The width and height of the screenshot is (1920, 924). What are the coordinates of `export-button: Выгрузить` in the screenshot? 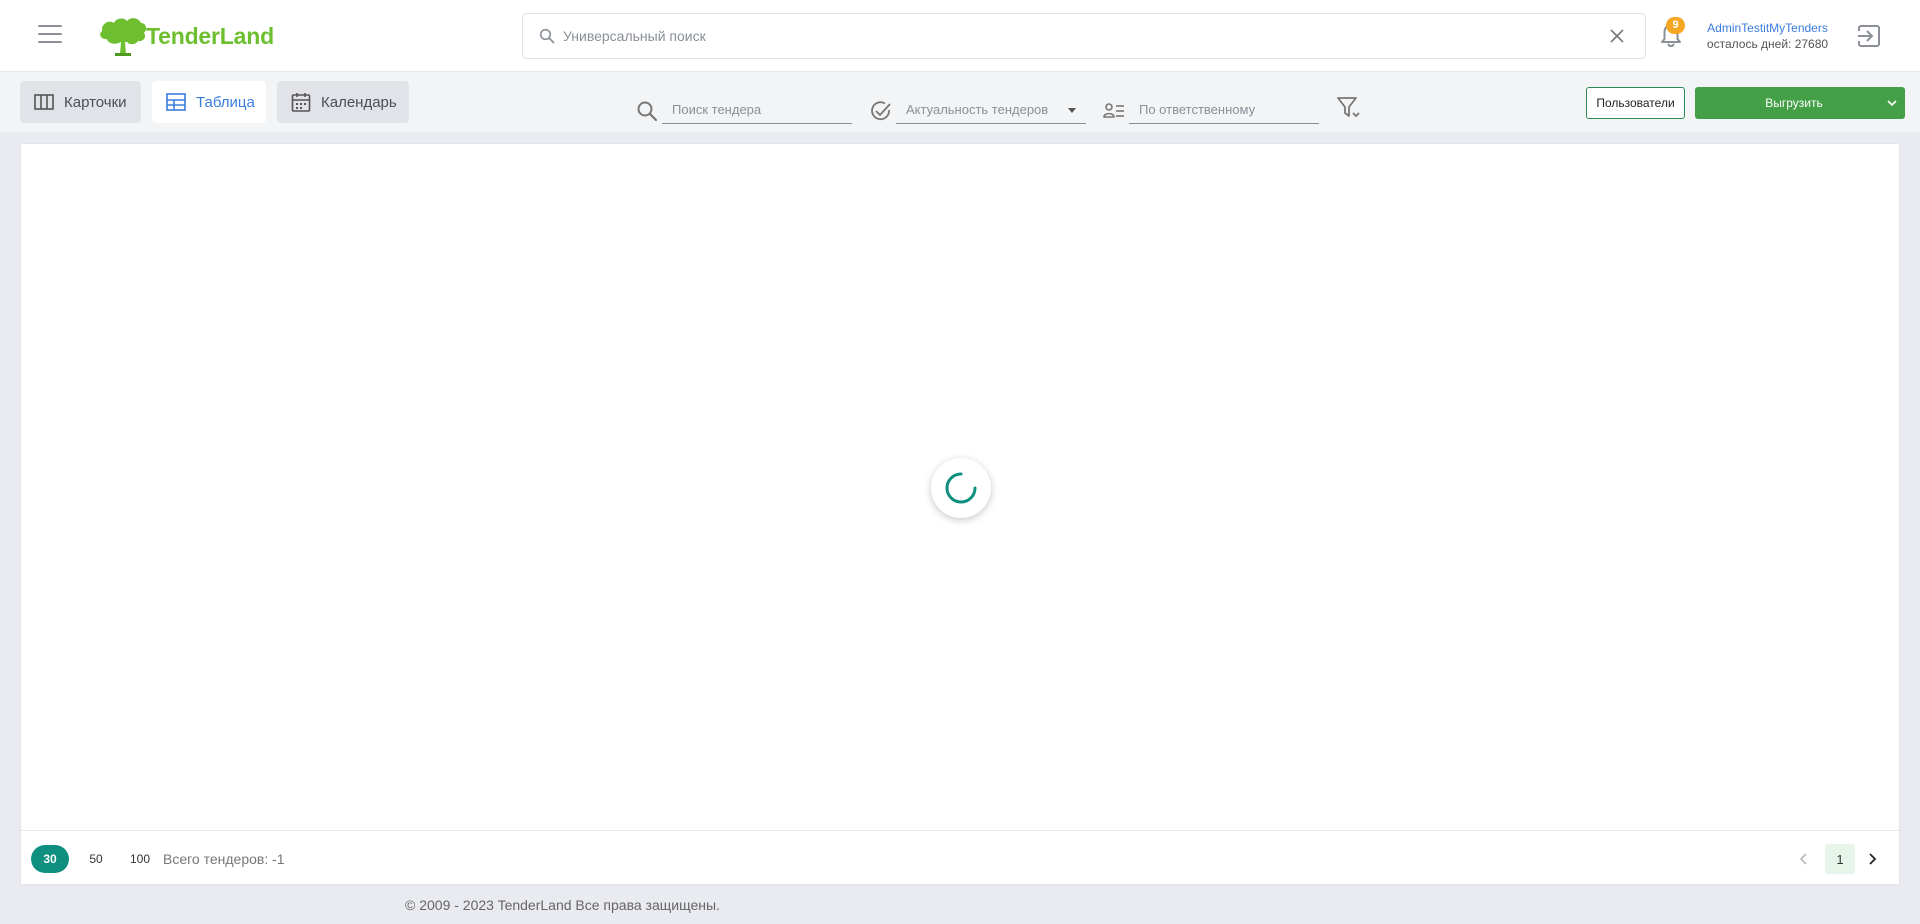 It's located at (1800, 103).